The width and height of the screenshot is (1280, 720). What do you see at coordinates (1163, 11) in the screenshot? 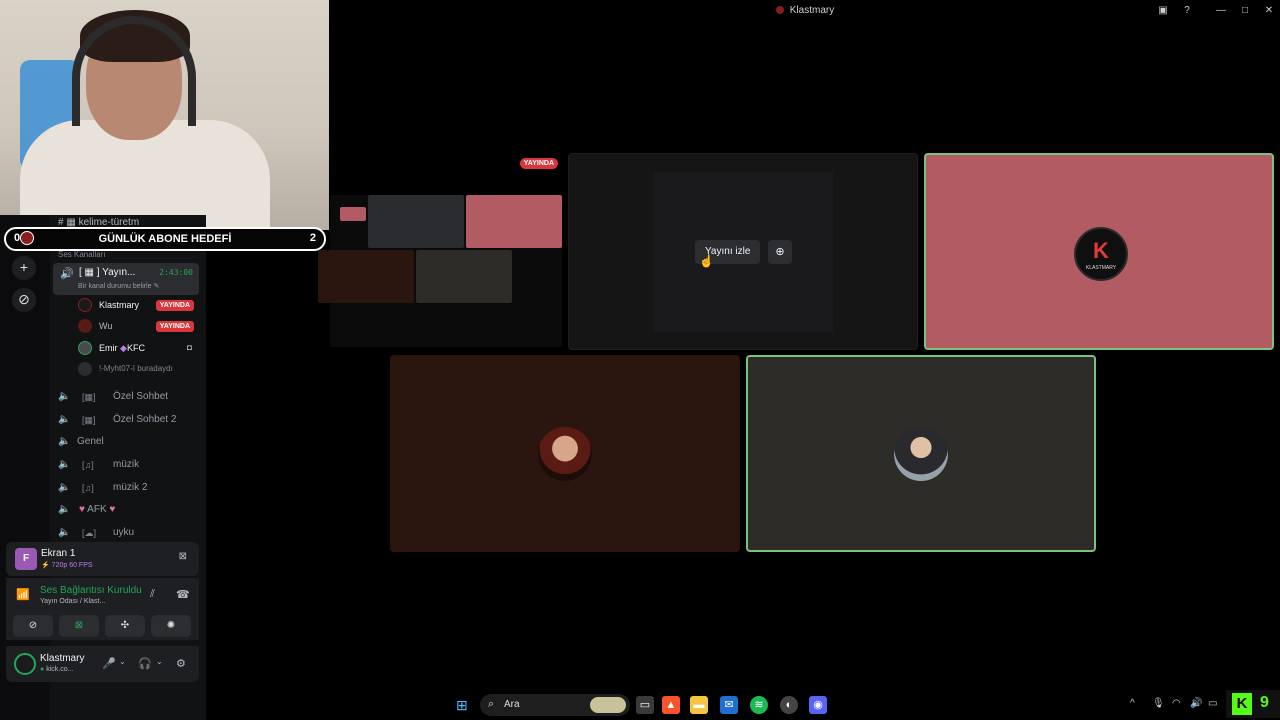
I see `inbox-icon: ▣` at bounding box center [1163, 11].